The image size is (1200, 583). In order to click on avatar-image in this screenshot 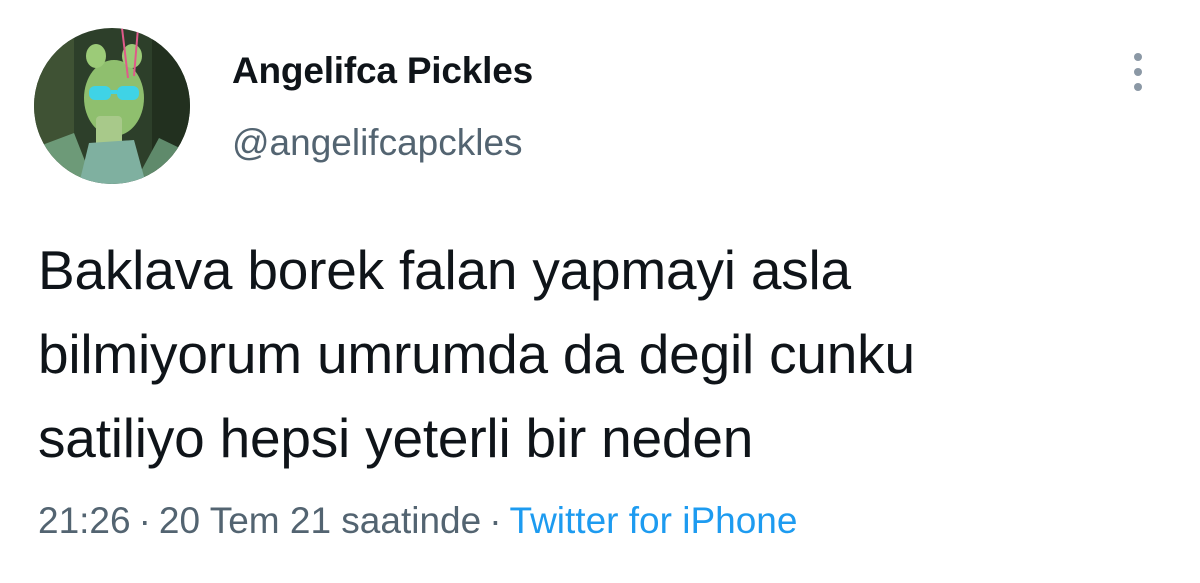, I will do `click(112, 106)`.